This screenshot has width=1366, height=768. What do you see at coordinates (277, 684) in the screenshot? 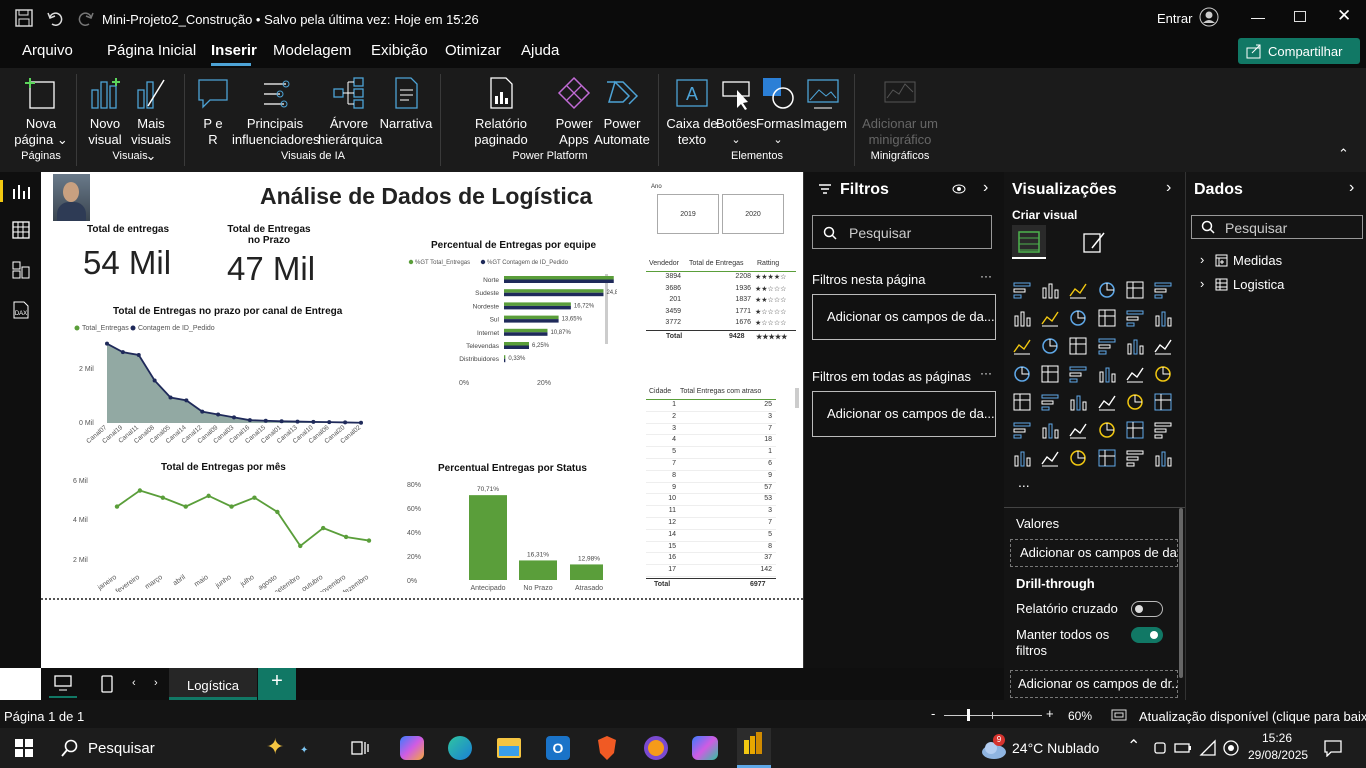
I see `add-page-button: +` at bounding box center [277, 684].